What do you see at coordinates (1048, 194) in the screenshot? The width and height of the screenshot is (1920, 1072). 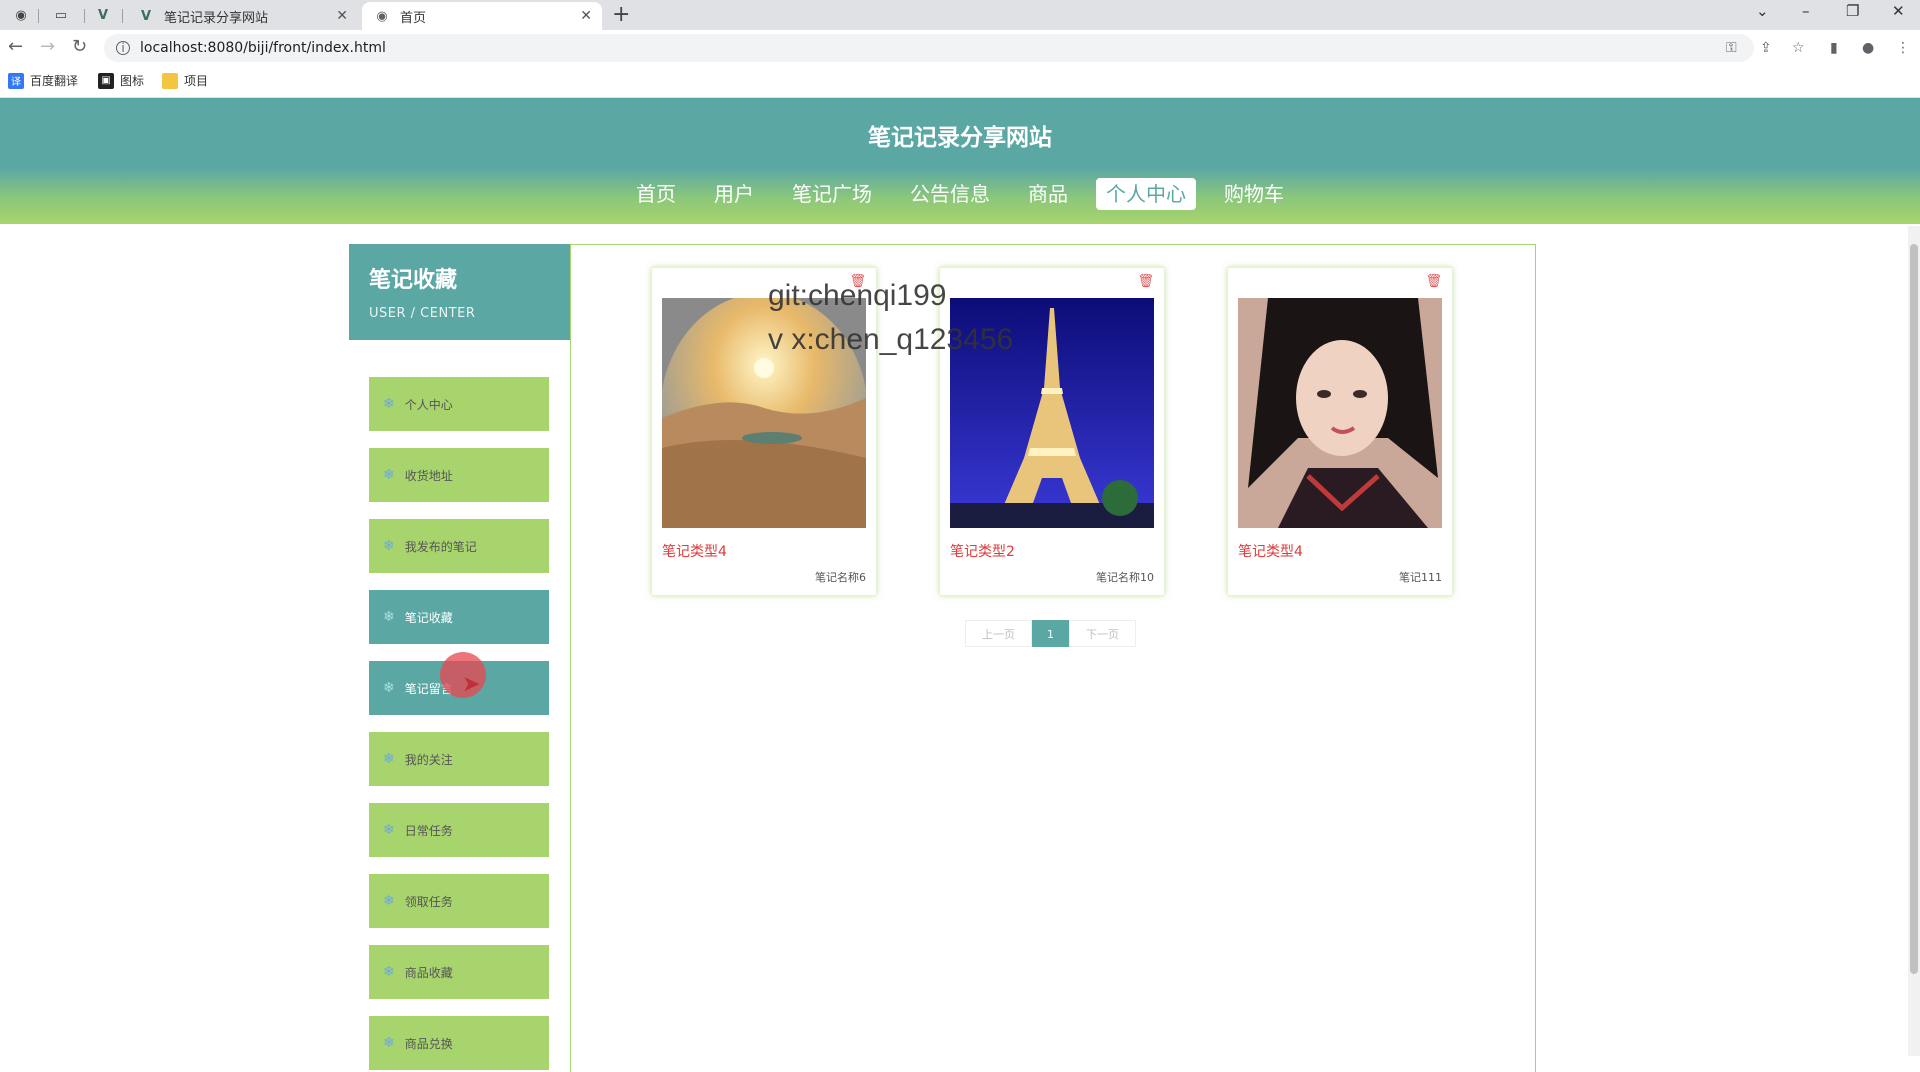 I see `nav-products: 商品` at bounding box center [1048, 194].